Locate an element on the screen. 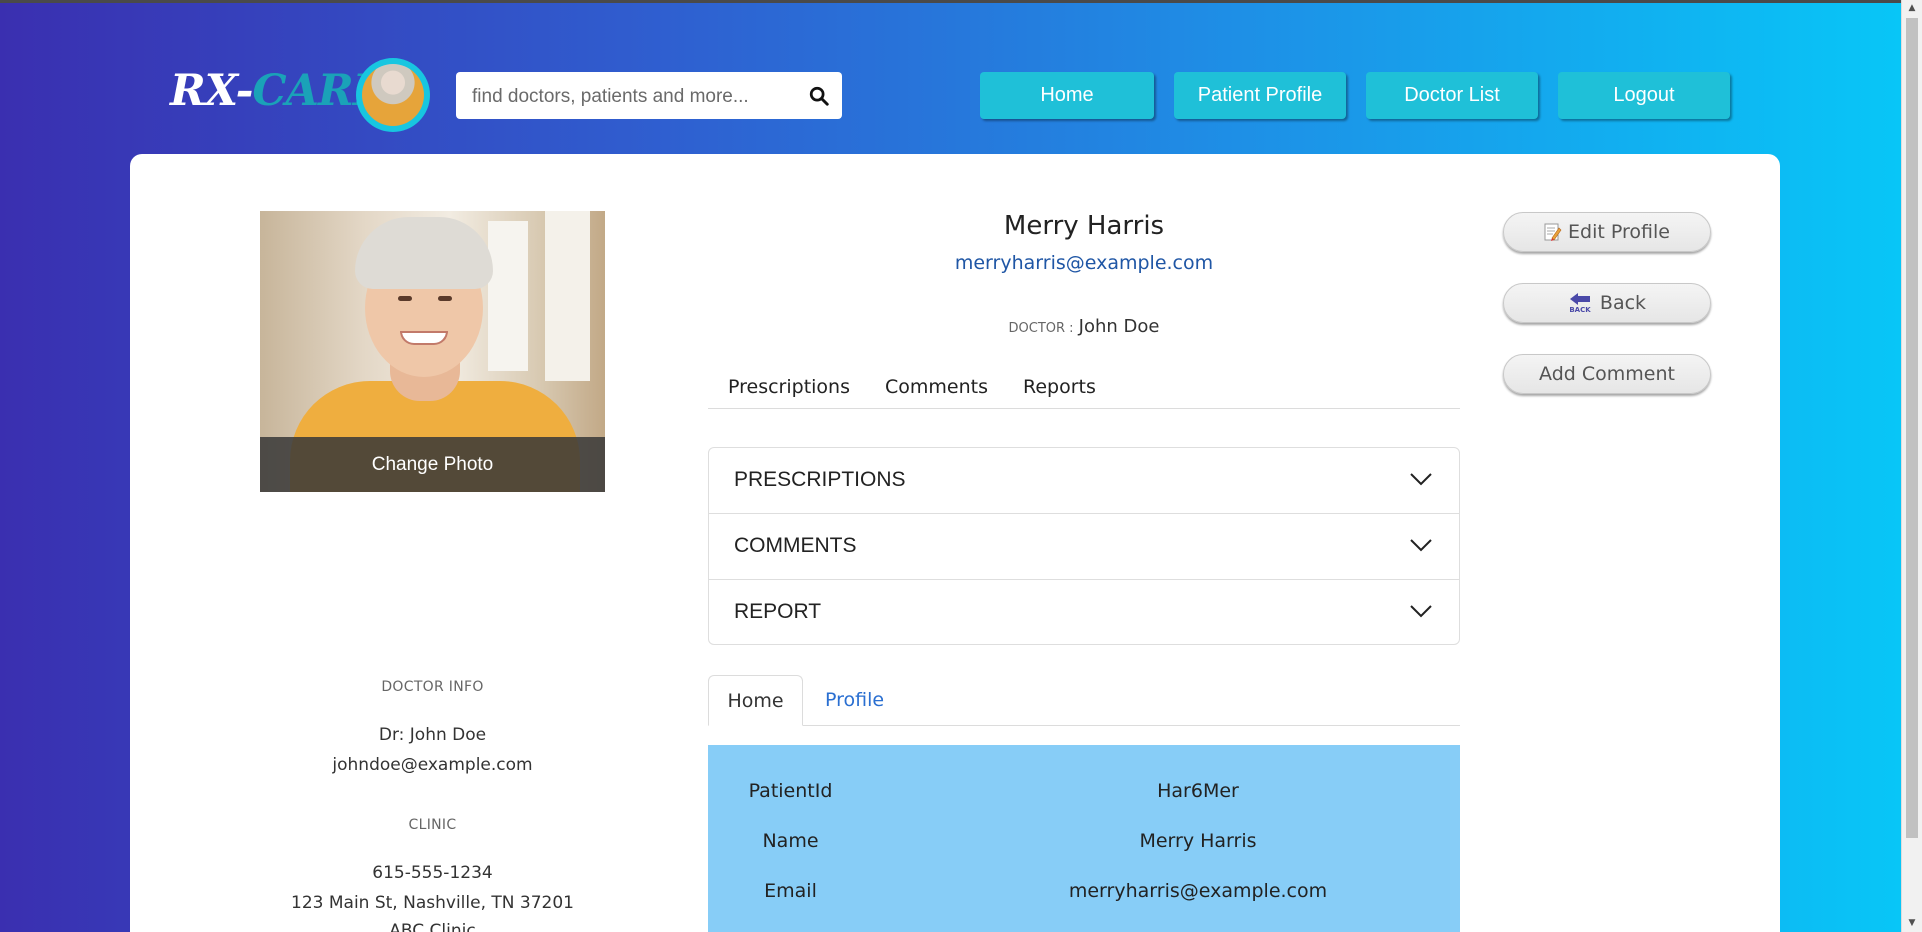 The width and height of the screenshot is (1922, 932). accordion-prescriptions: PRESCRIPTIONS is located at coordinates (1084, 481).